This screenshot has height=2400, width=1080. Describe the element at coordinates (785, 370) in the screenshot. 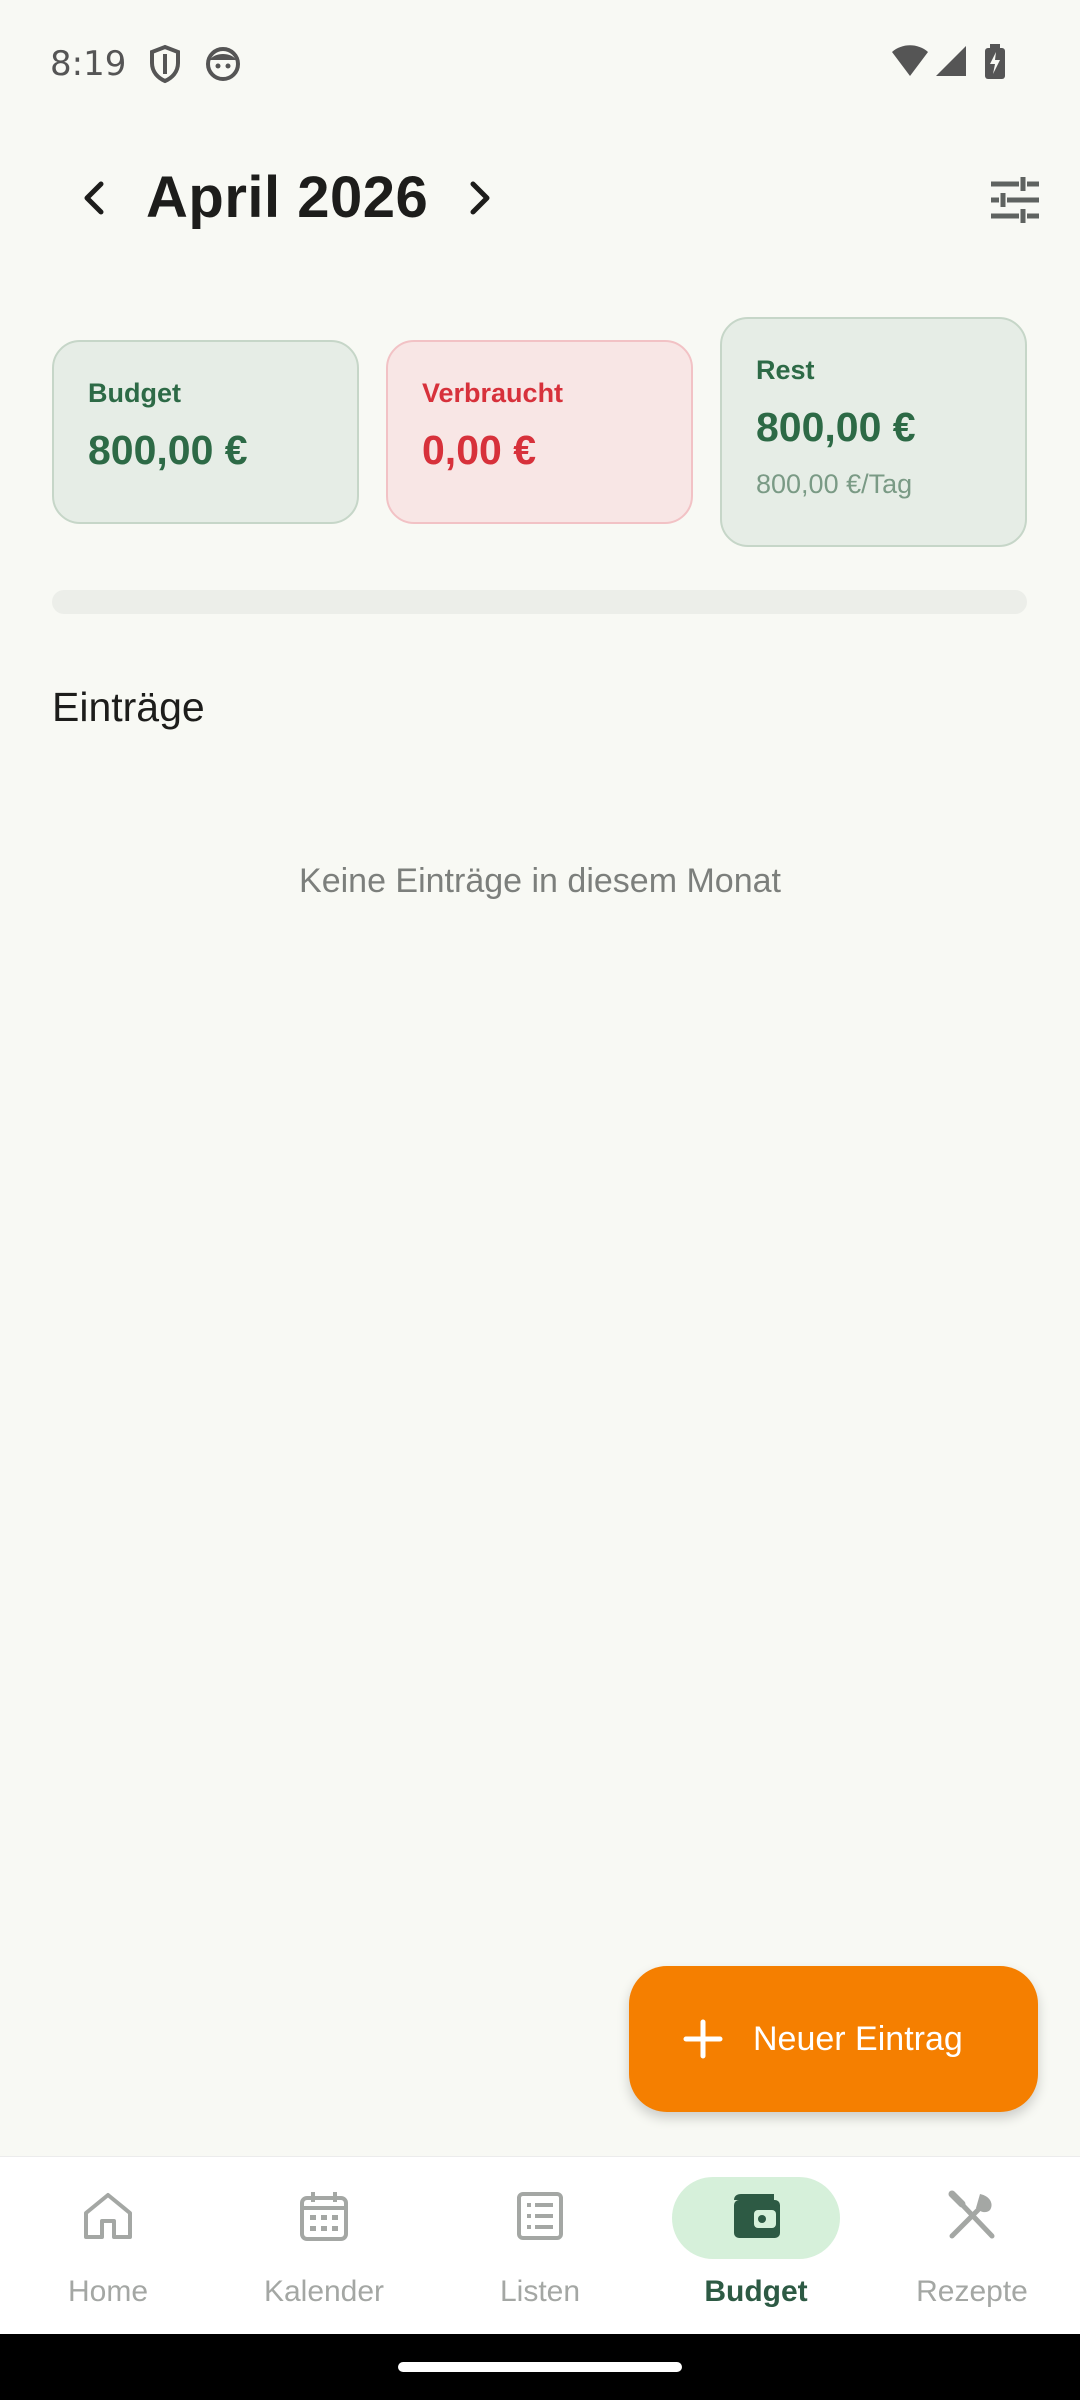

I see `rest-label: Rest` at that location.